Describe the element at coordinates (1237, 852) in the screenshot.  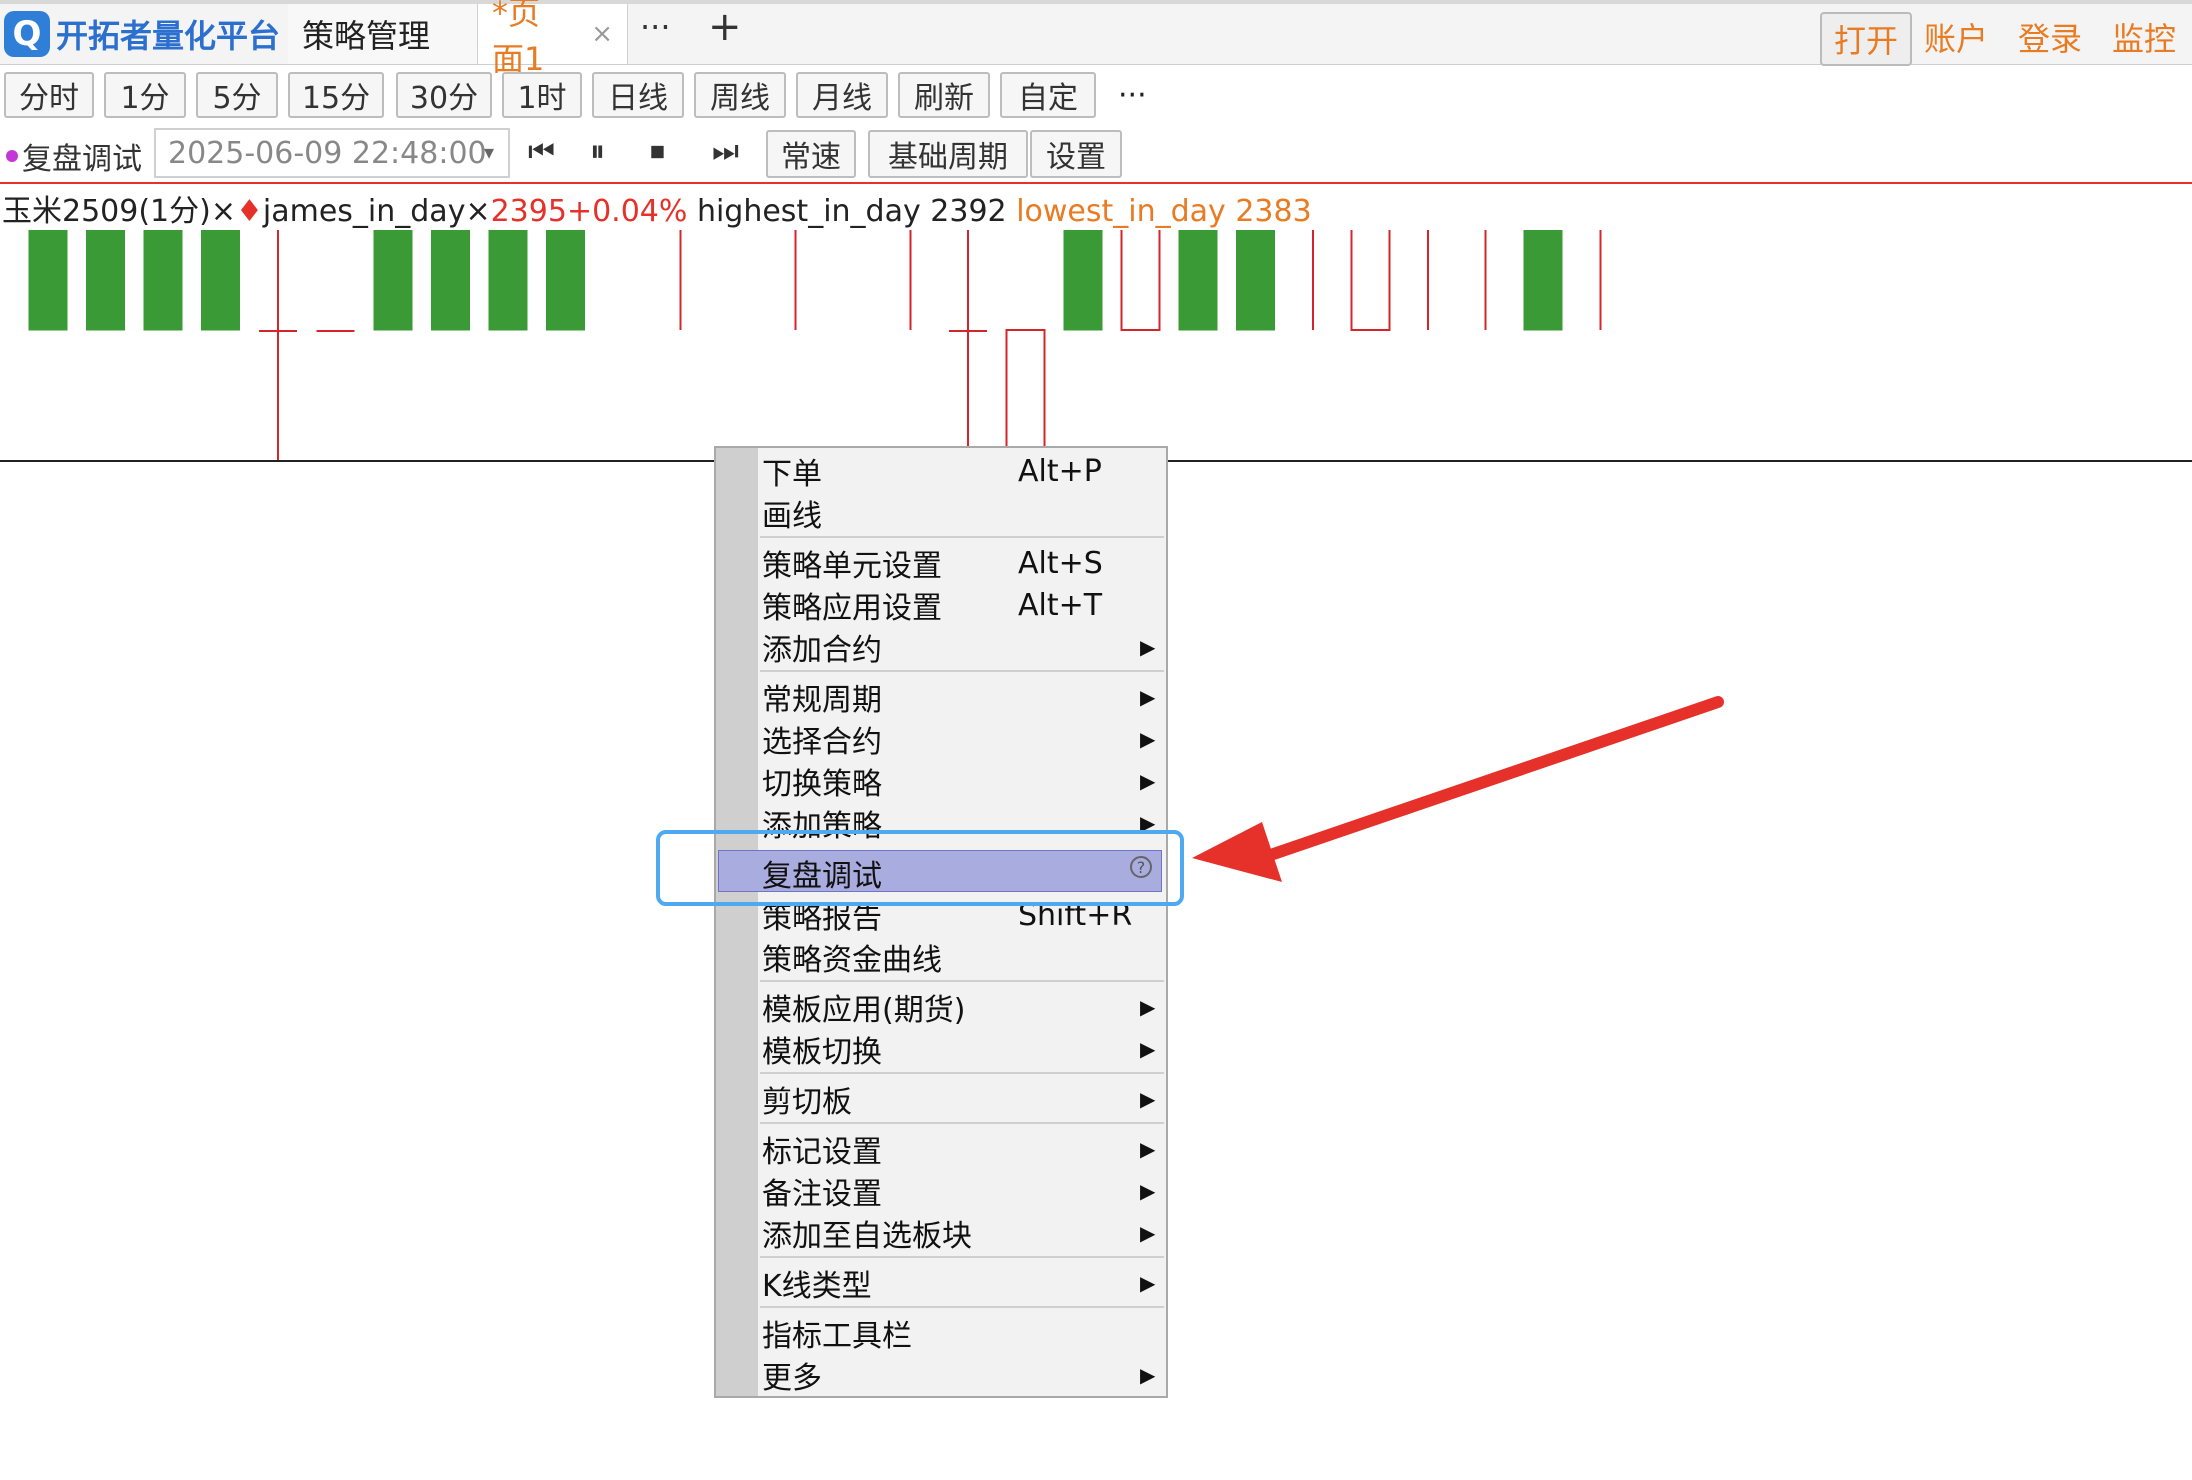
I see `arrow-head-icon` at that location.